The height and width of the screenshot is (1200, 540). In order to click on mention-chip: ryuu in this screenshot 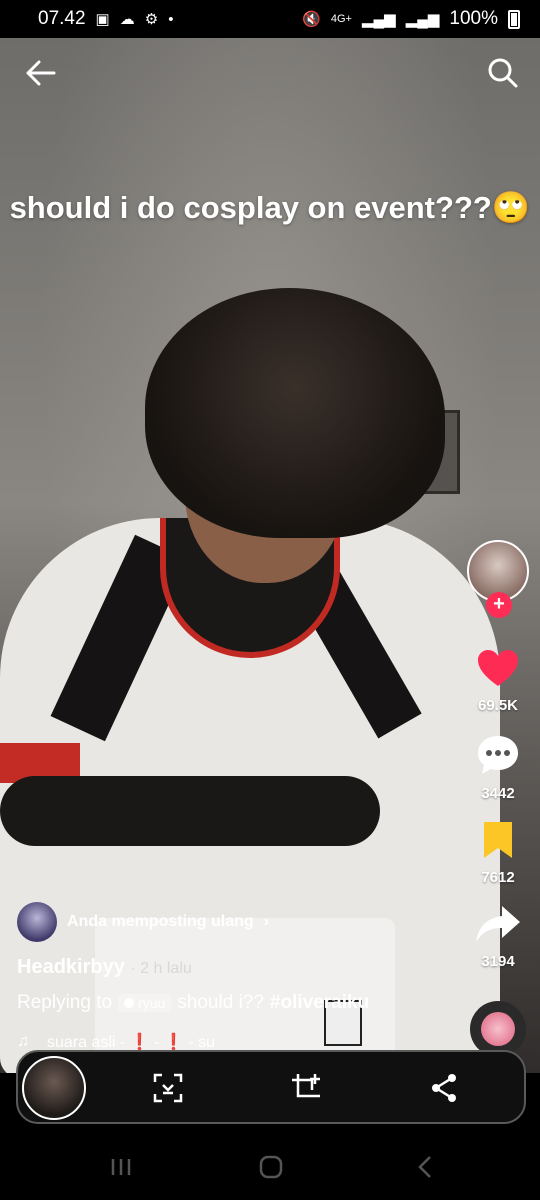, I will do `click(145, 1003)`.